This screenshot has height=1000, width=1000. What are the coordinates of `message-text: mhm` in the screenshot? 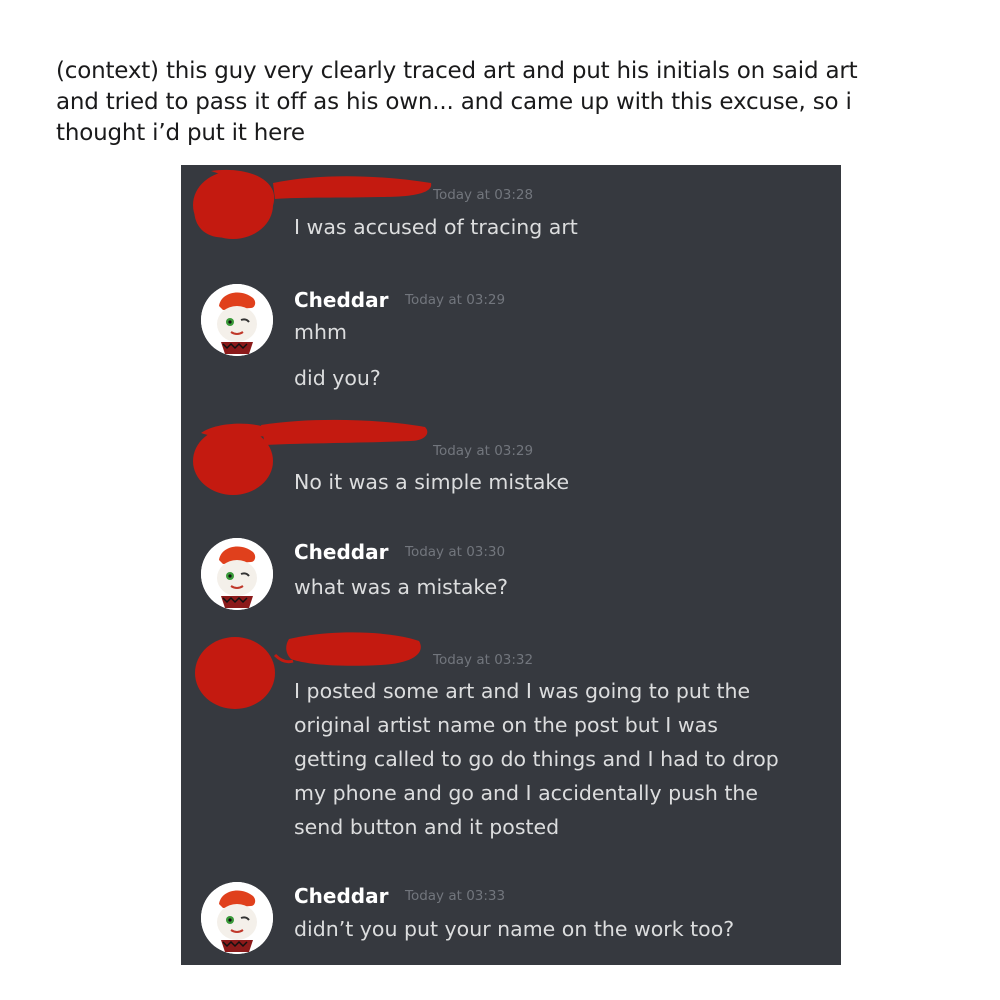 It's located at (320, 332).